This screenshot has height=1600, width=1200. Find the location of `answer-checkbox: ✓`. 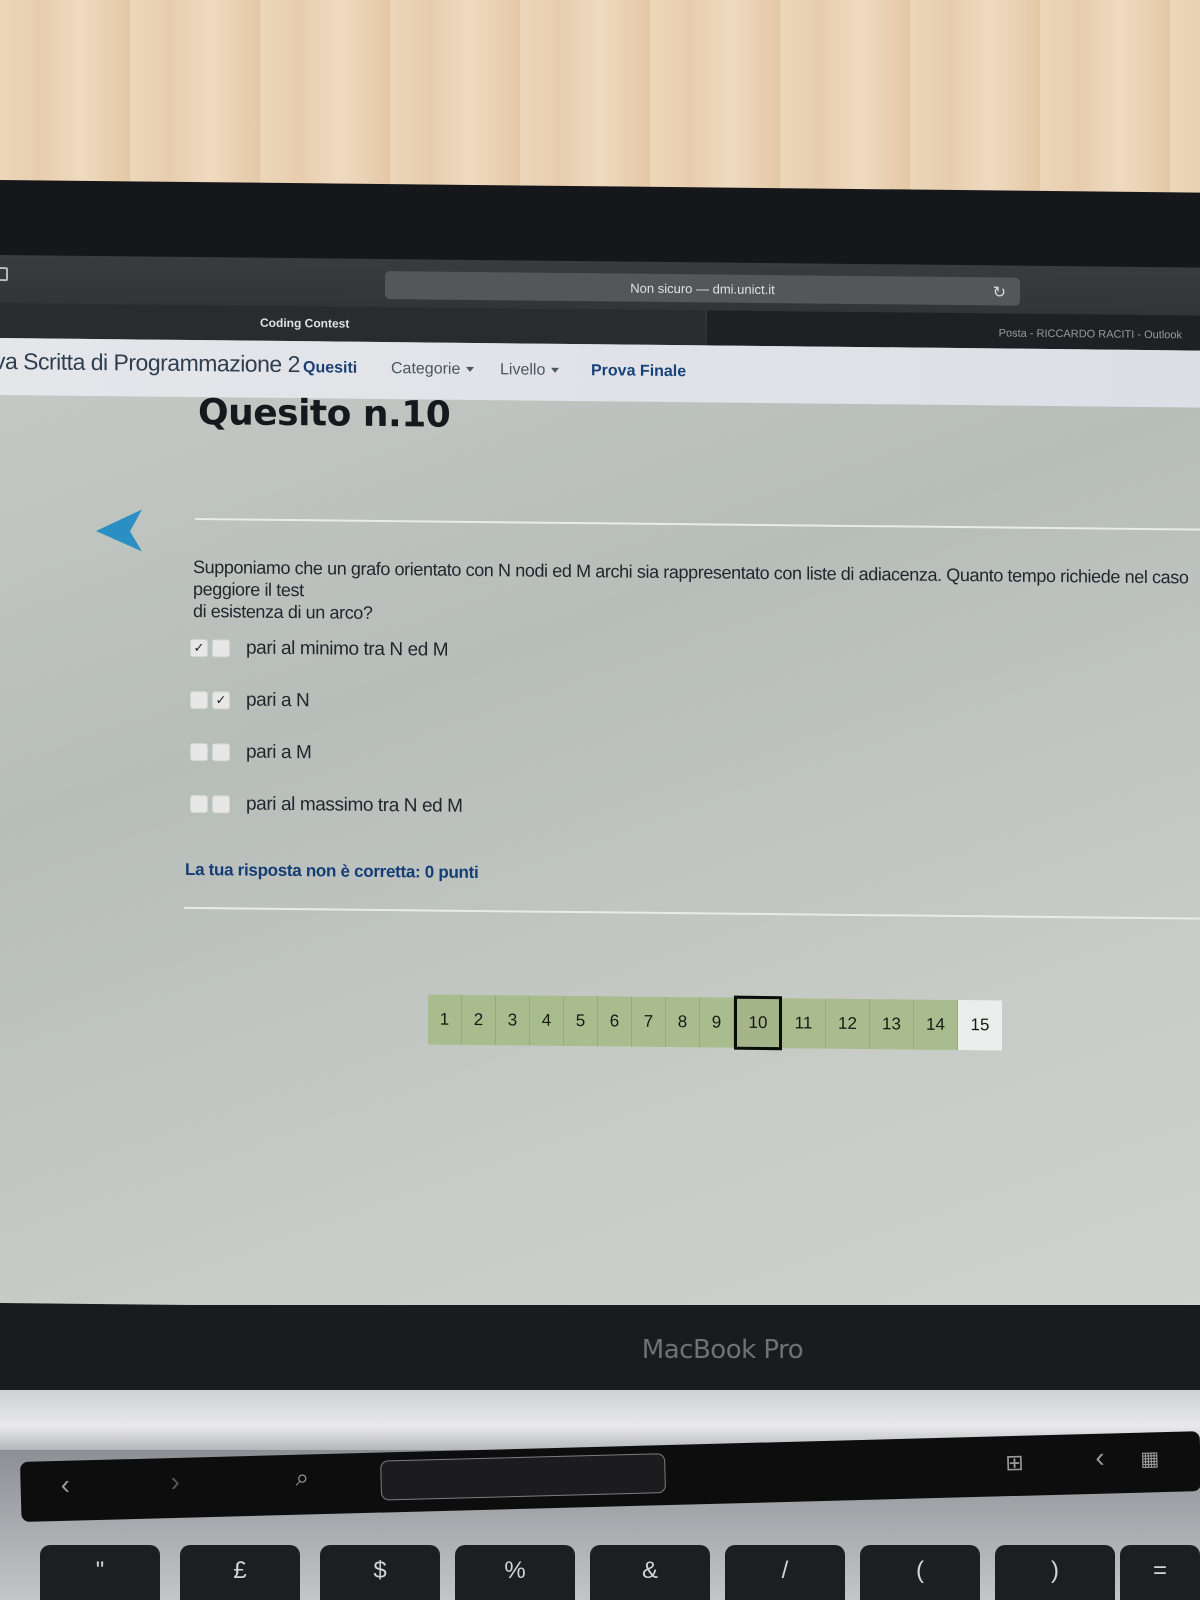

answer-checkbox: ✓ is located at coordinates (199, 648).